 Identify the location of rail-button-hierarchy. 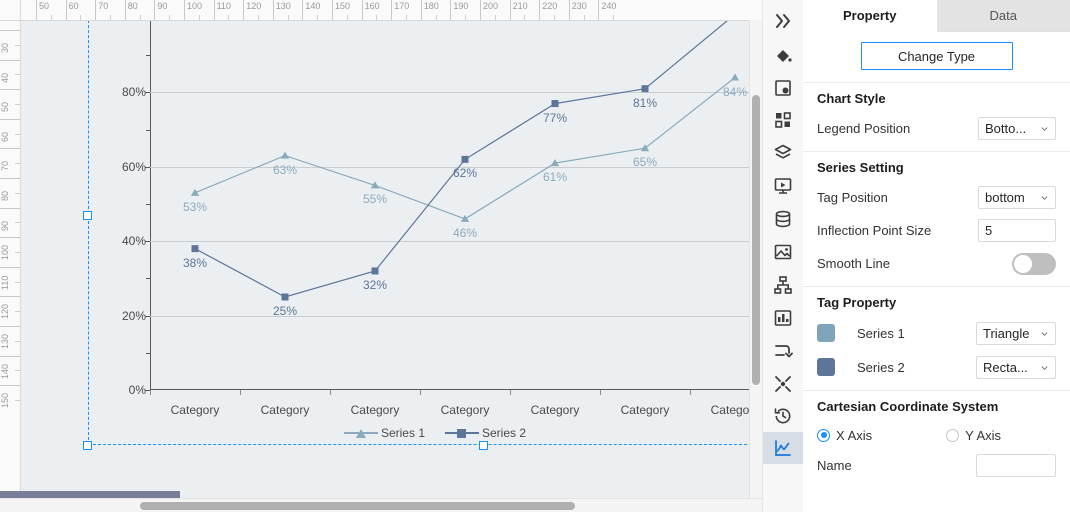
(783, 285).